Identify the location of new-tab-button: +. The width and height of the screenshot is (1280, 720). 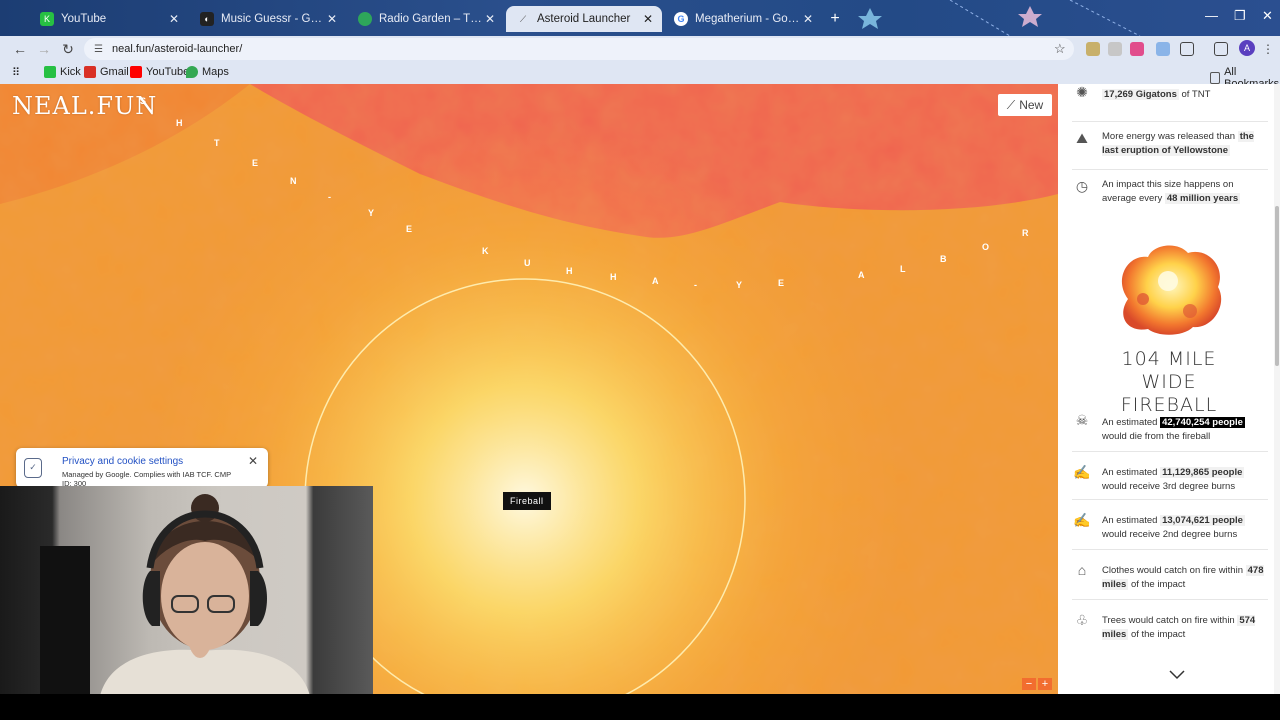
(835, 19).